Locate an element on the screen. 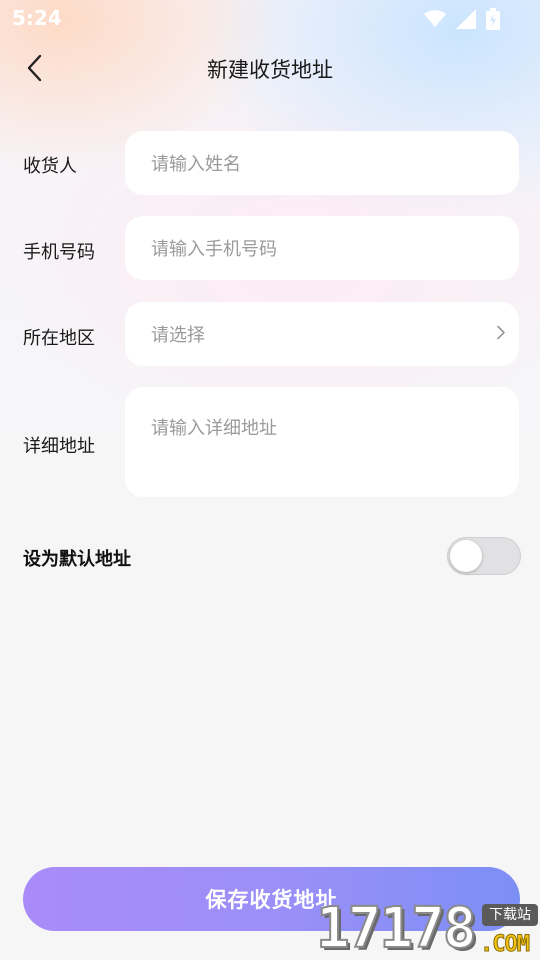  watermark-domain: .COM is located at coordinates (505, 945).